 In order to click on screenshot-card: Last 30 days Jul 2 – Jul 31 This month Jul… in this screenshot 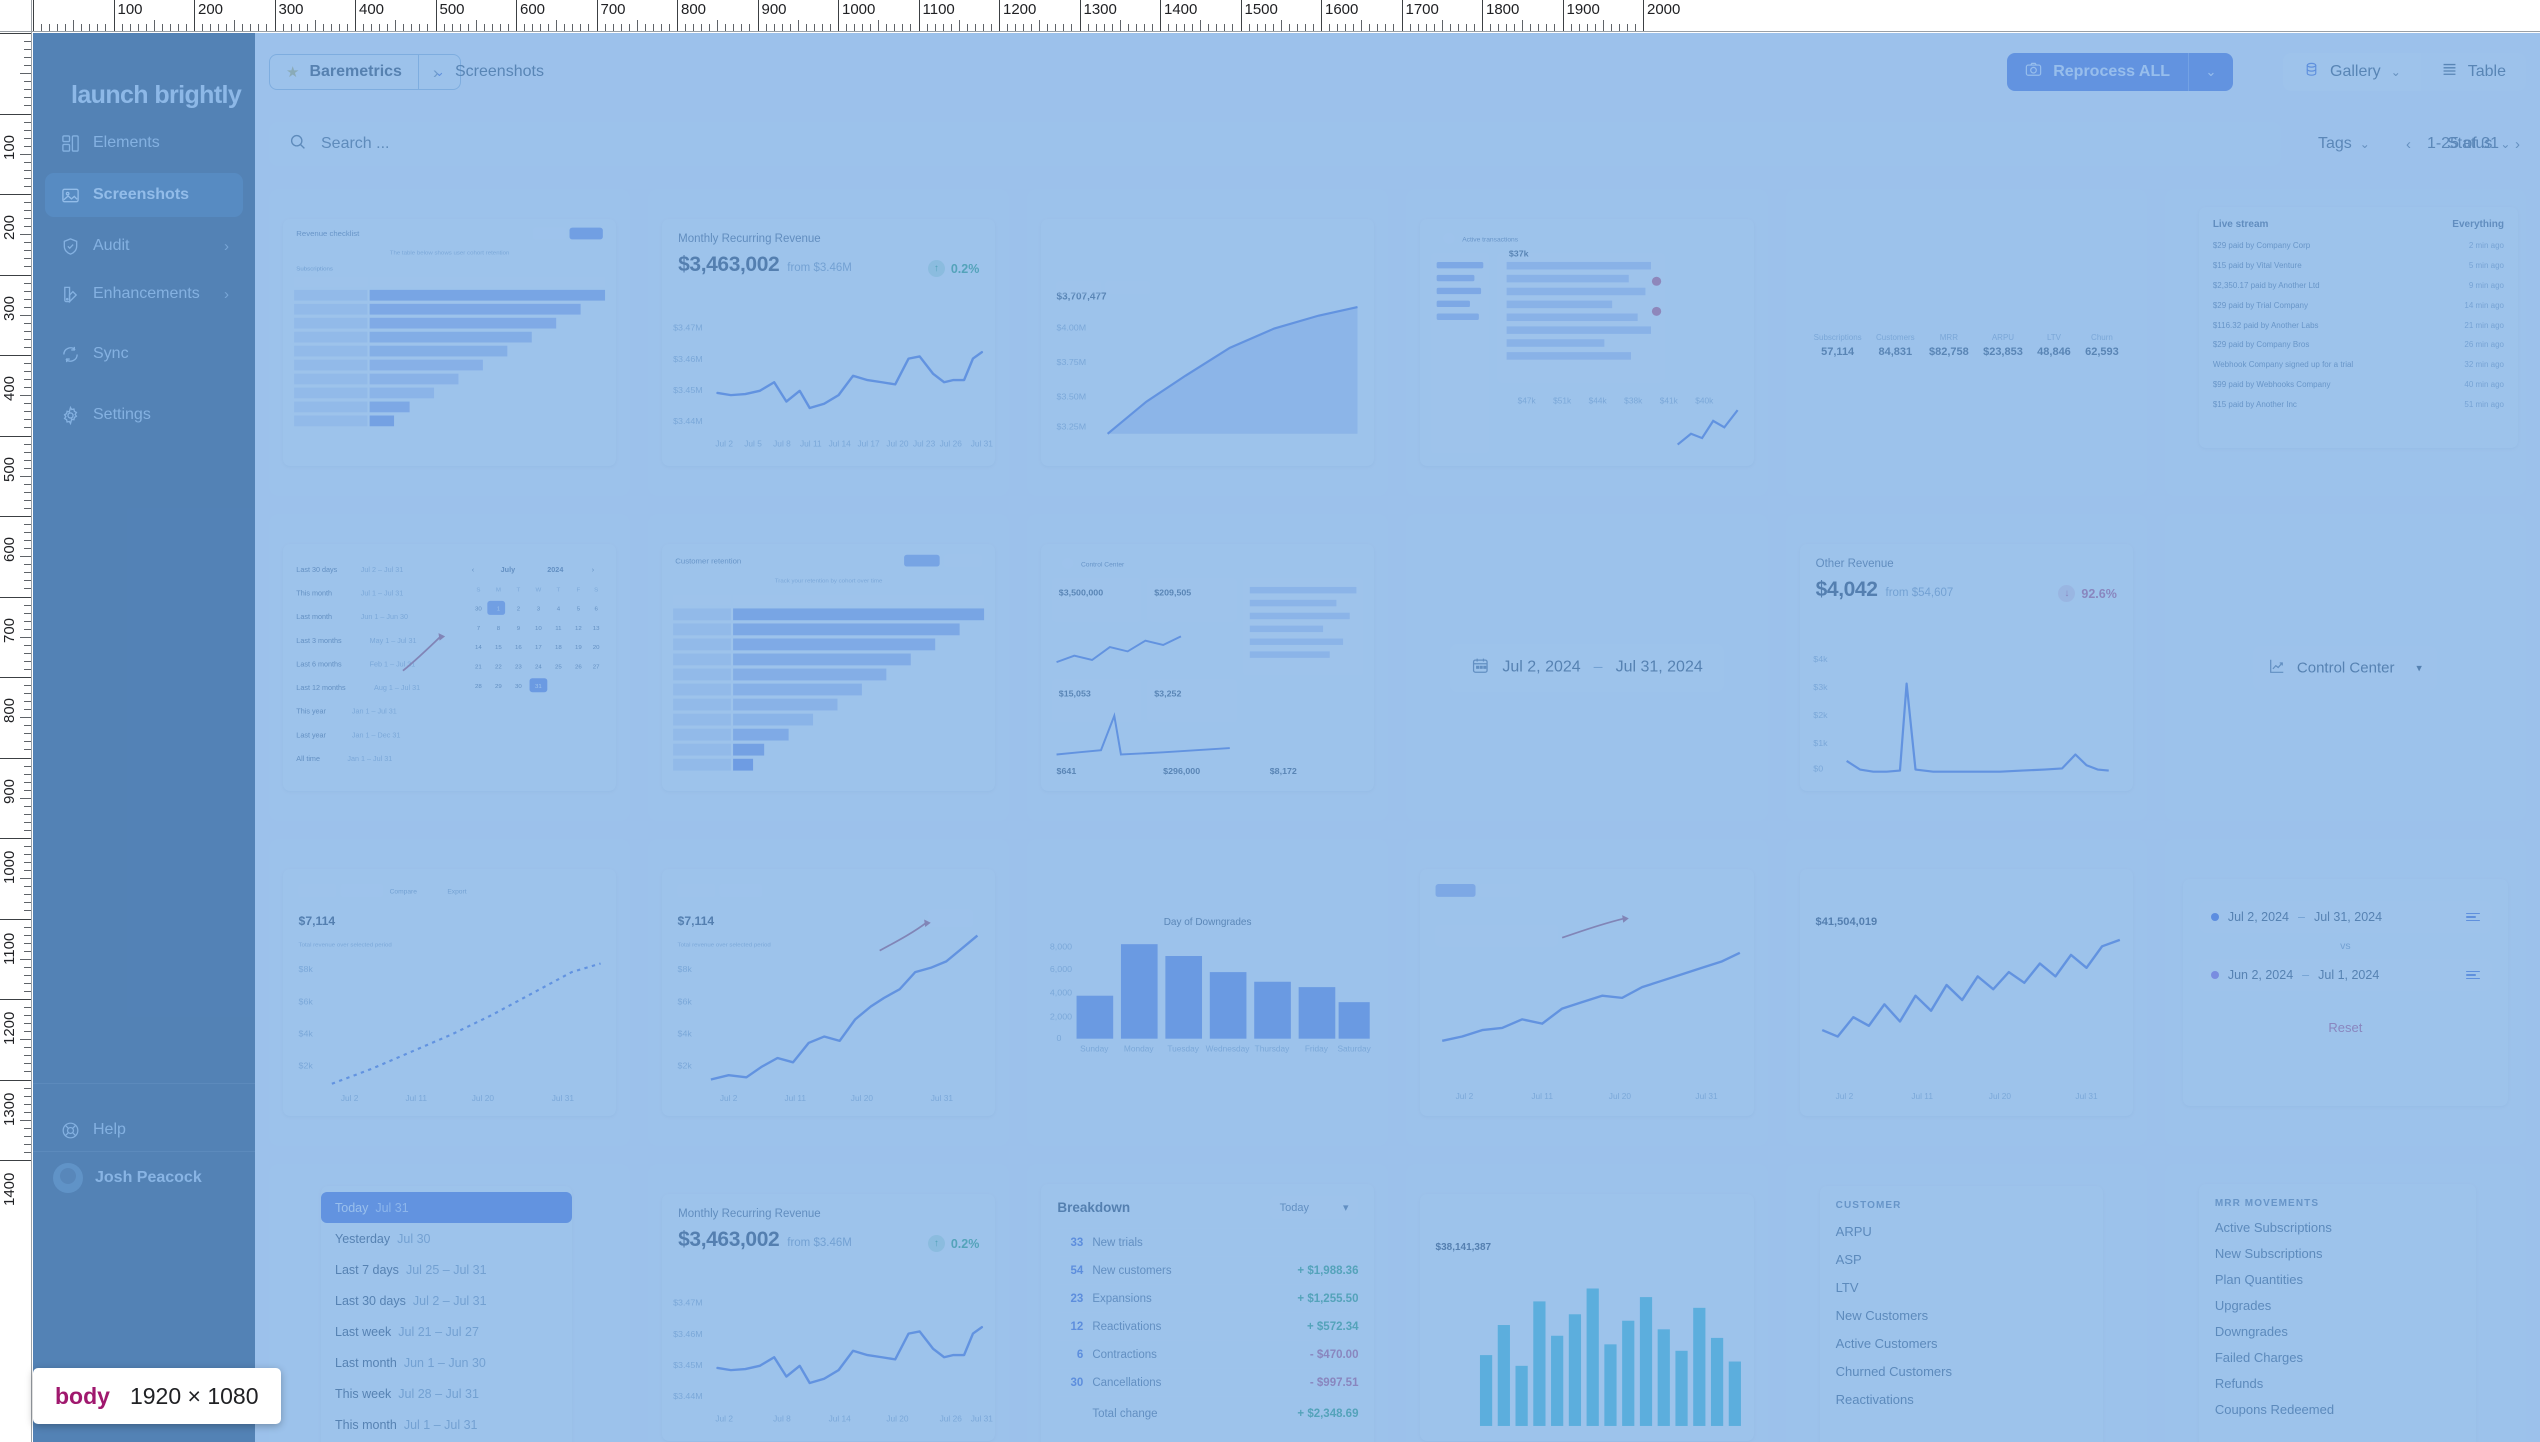, I will do `click(450, 667)`.